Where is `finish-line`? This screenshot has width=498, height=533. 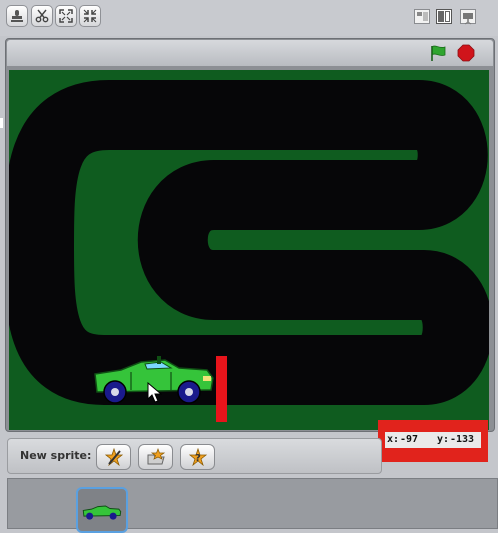
finish-line is located at coordinates (221, 389).